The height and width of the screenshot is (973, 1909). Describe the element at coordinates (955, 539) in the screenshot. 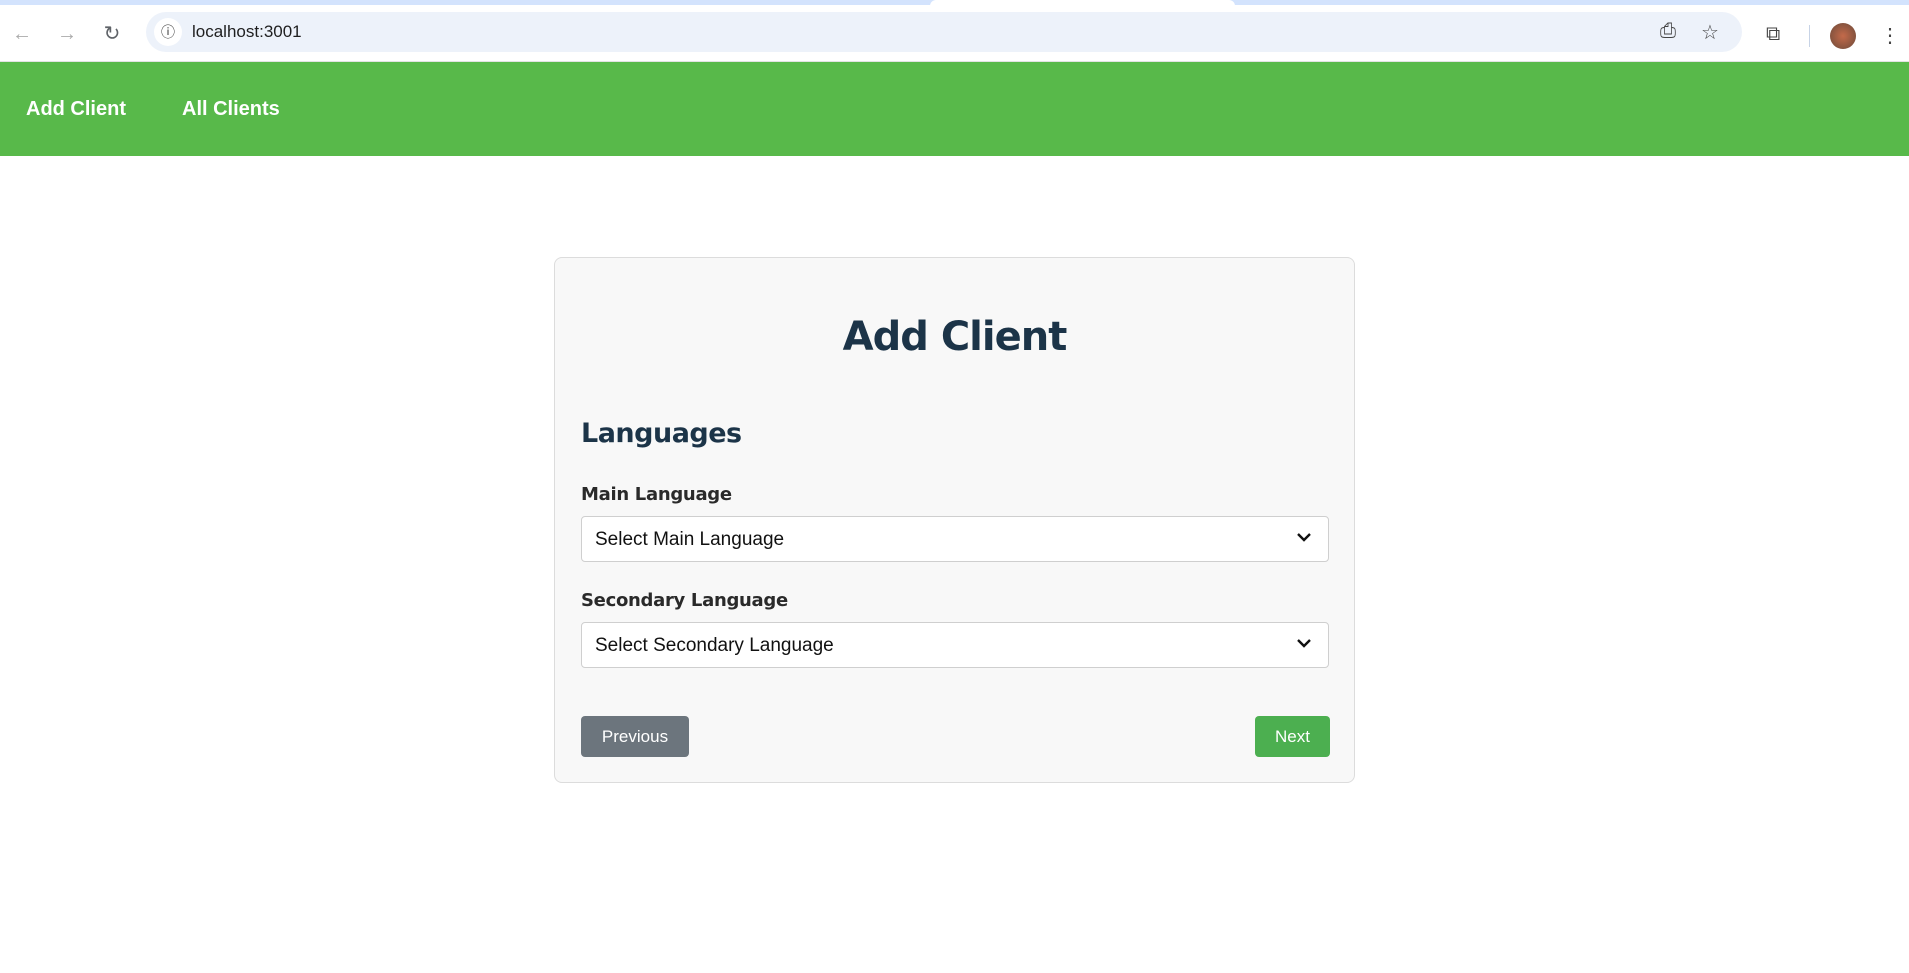

I see `main-language-select: Select Main Language` at that location.